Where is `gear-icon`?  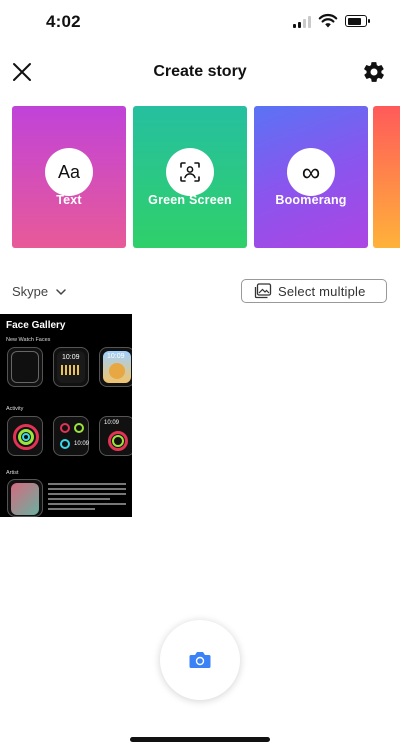
gear-icon is located at coordinates (374, 72).